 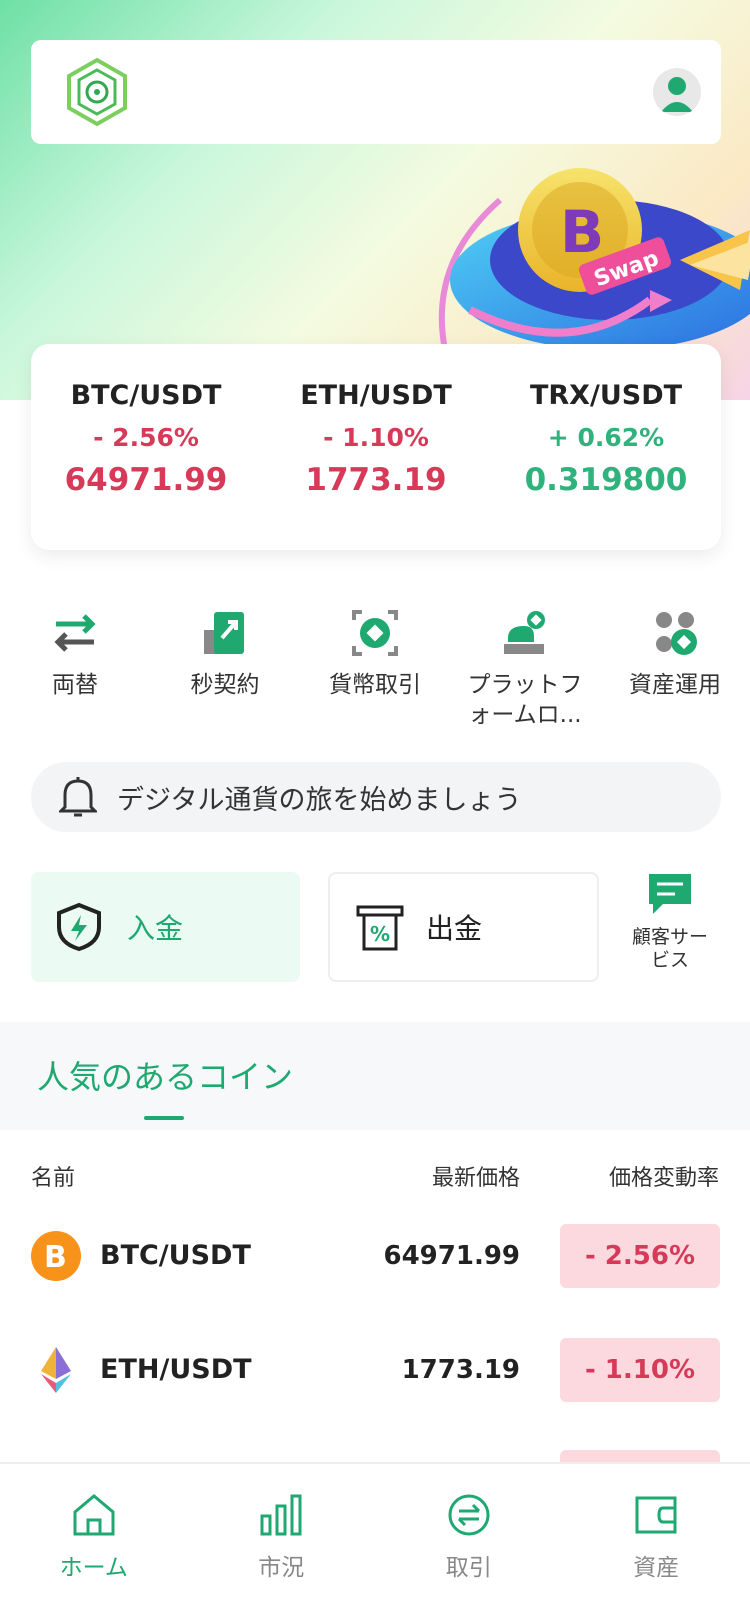 I want to click on currency-trade-icon, so click(x=375, y=633).